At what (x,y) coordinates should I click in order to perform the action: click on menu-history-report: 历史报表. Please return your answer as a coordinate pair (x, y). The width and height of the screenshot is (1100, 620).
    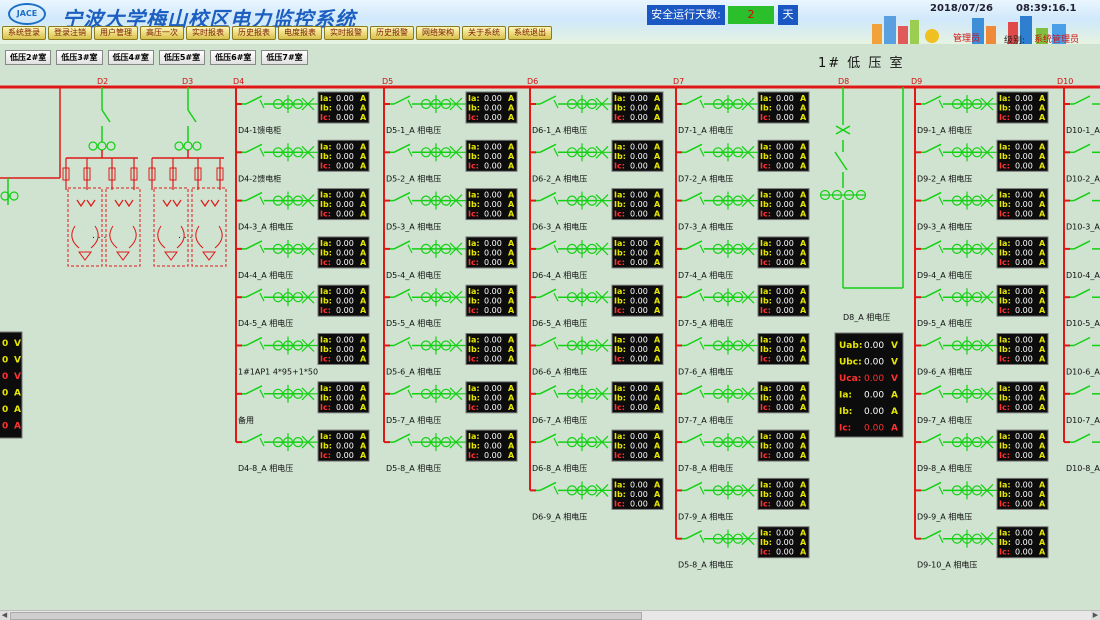
    Looking at the image, I should click on (254, 33).